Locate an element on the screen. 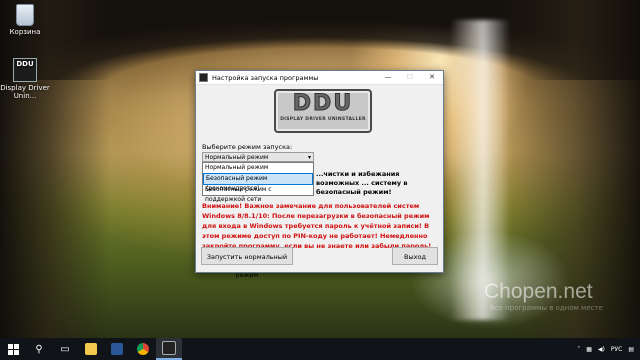 The width and height of the screenshot is (640, 360). taskbar: ⚲ ▭ ˄ ▦ ◀) РУС ▤ is located at coordinates (320, 349).